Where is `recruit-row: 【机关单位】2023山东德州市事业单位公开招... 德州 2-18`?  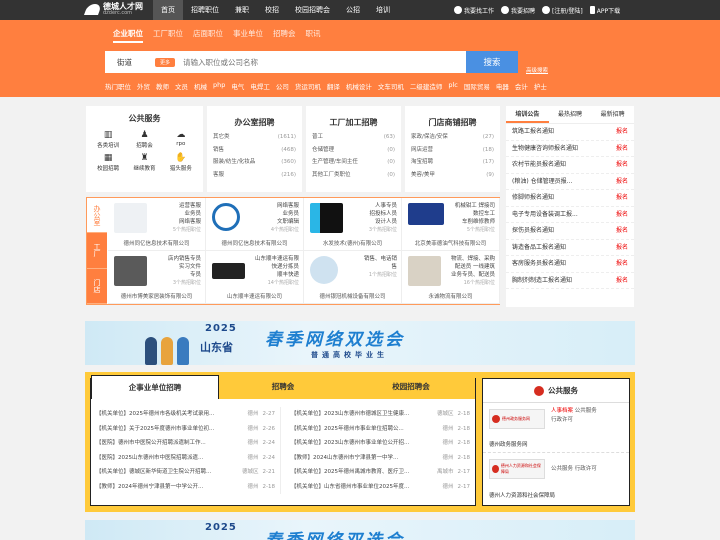
recruit-row: 【机关单位】2023山东德州市事业单位公开招... 德州 2-18 is located at coordinates (380, 443).